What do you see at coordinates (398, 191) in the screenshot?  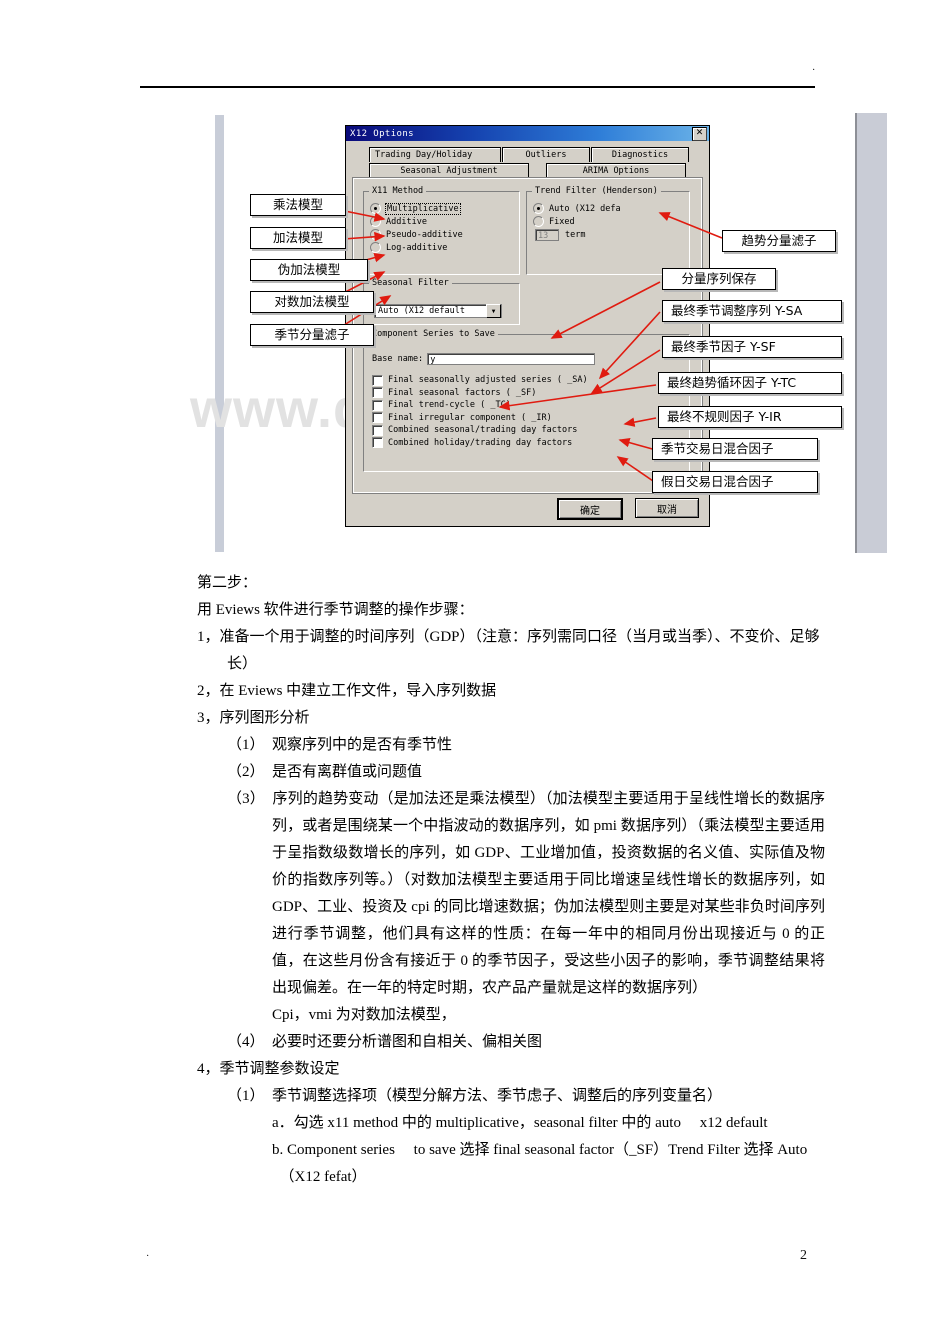 I see `x11-method-legend: X11 Method` at bounding box center [398, 191].